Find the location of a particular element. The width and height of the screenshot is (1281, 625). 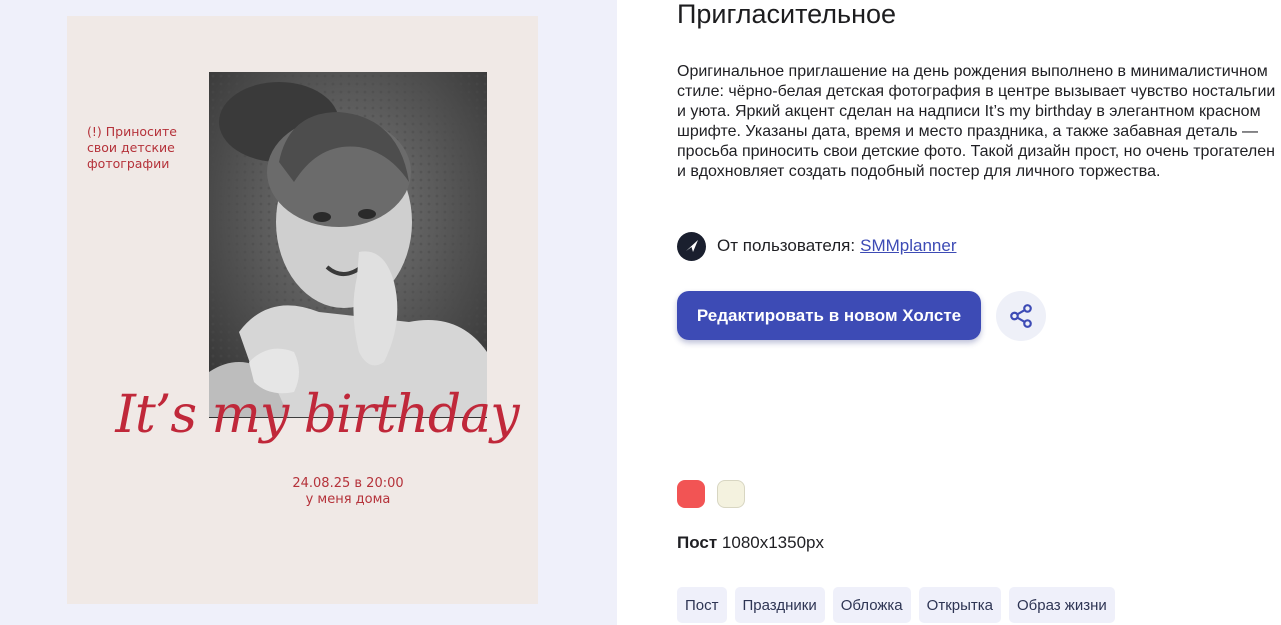

tag-lifestyle: Образ жизни is located at coordinates (1061, 605).